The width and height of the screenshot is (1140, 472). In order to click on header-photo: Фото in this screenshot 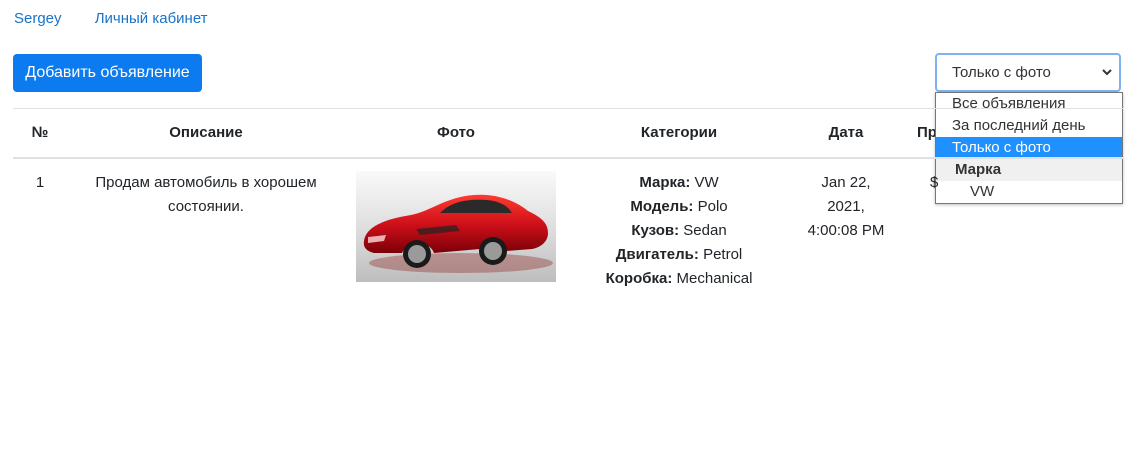, I will do `click(456, 132)`.